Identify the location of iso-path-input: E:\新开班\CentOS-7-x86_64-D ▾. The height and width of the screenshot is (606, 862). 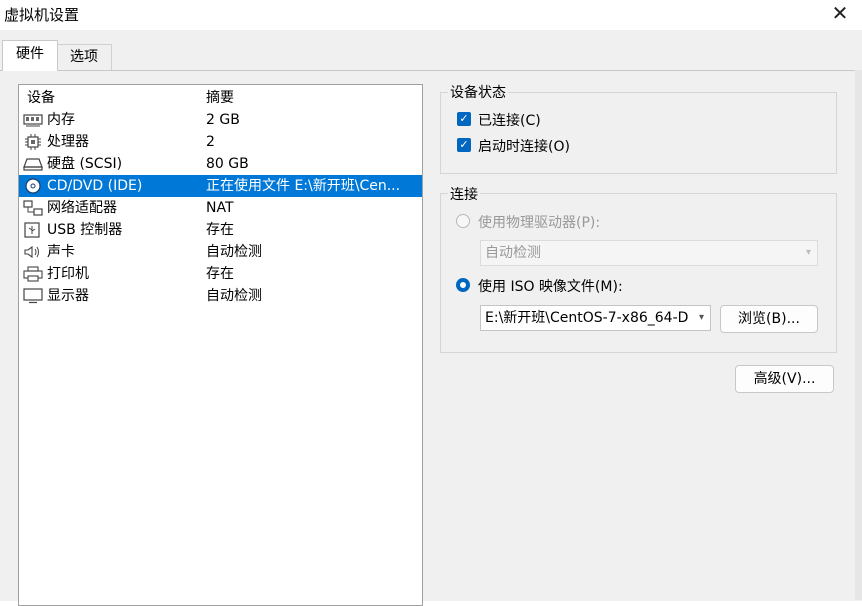
(595, 318).